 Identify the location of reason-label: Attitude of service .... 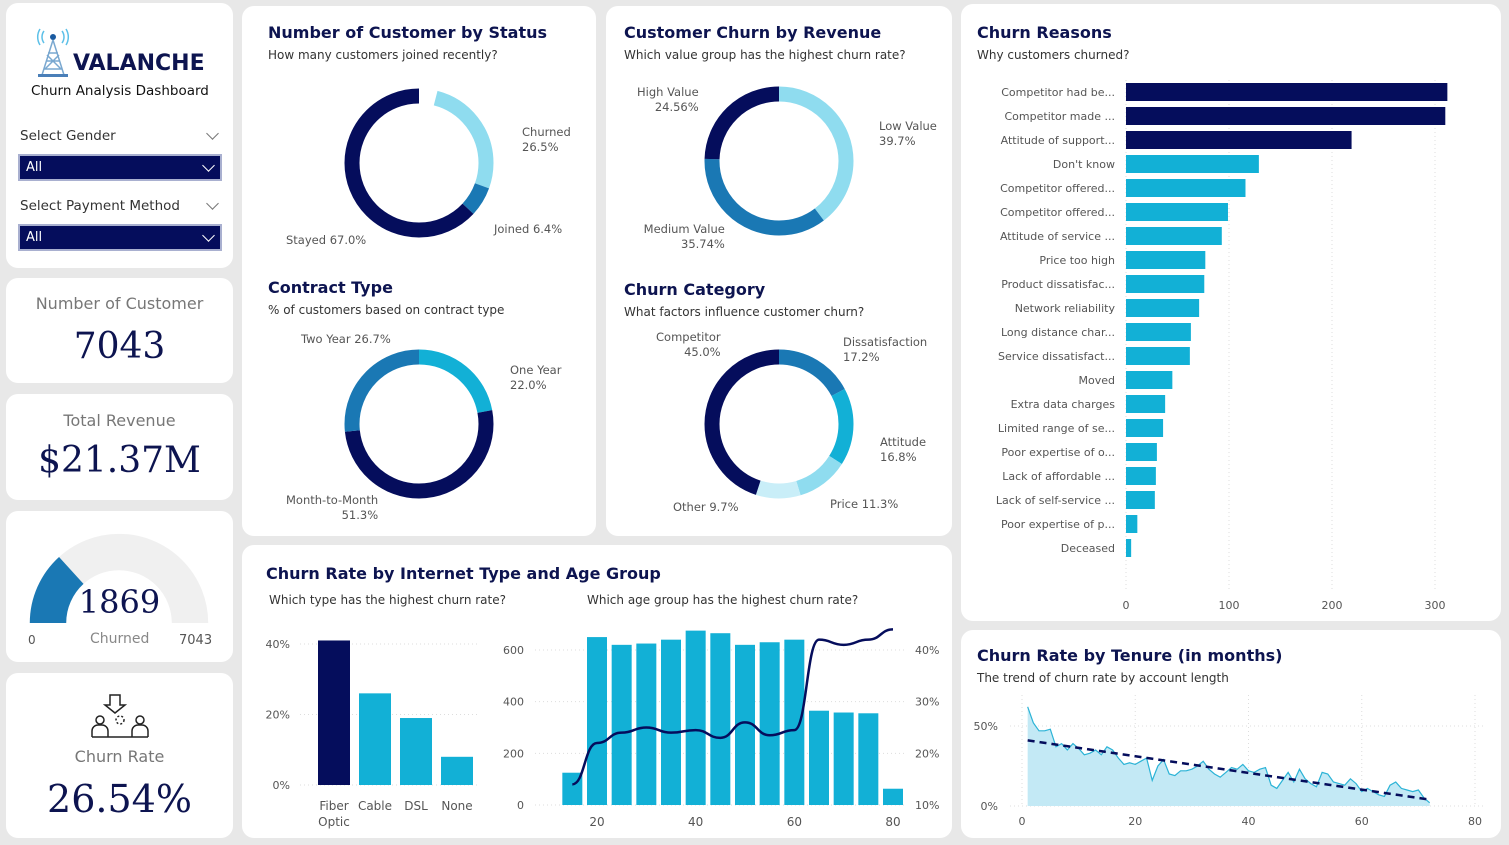
(1057, 236).